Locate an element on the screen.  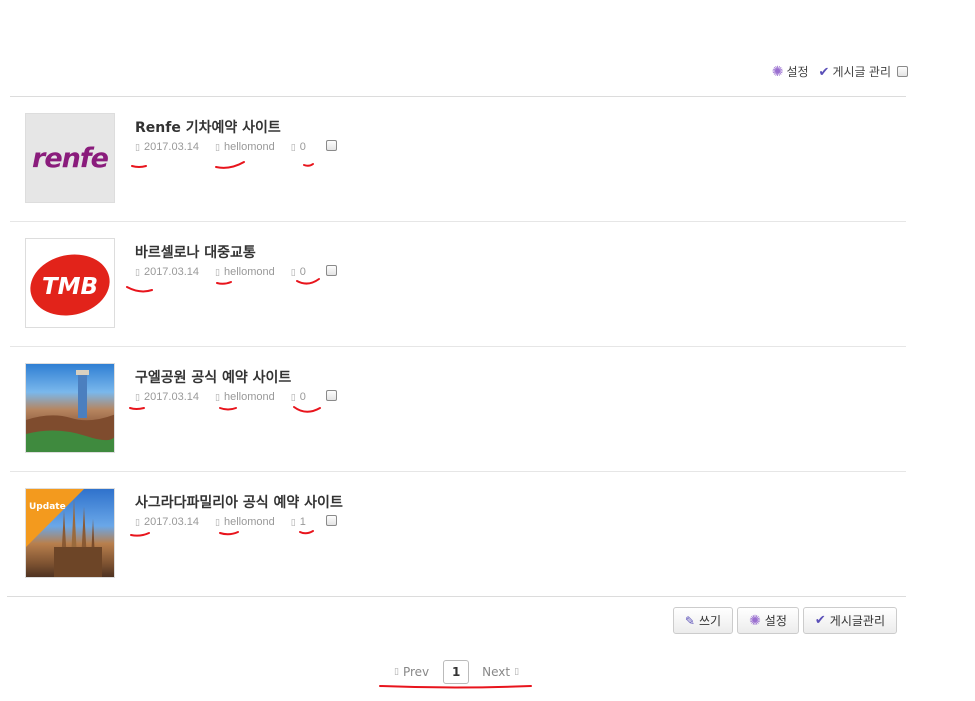
chevron-left-icon: ▯ is located at coordinates (396, 672).